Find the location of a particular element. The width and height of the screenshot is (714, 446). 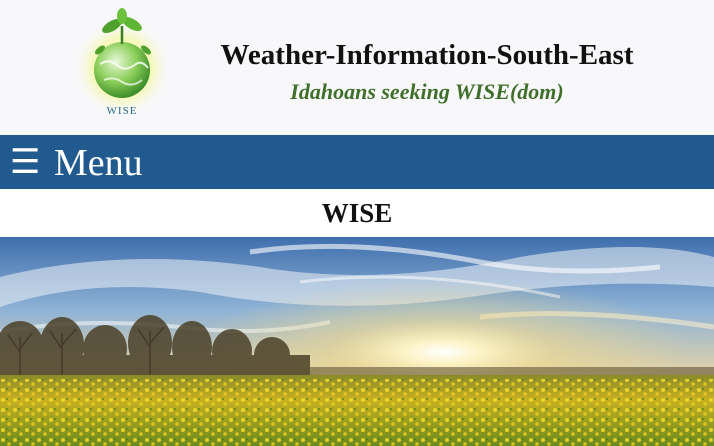

menu-button: ☰ Menu is located at coordinates (357, 162).